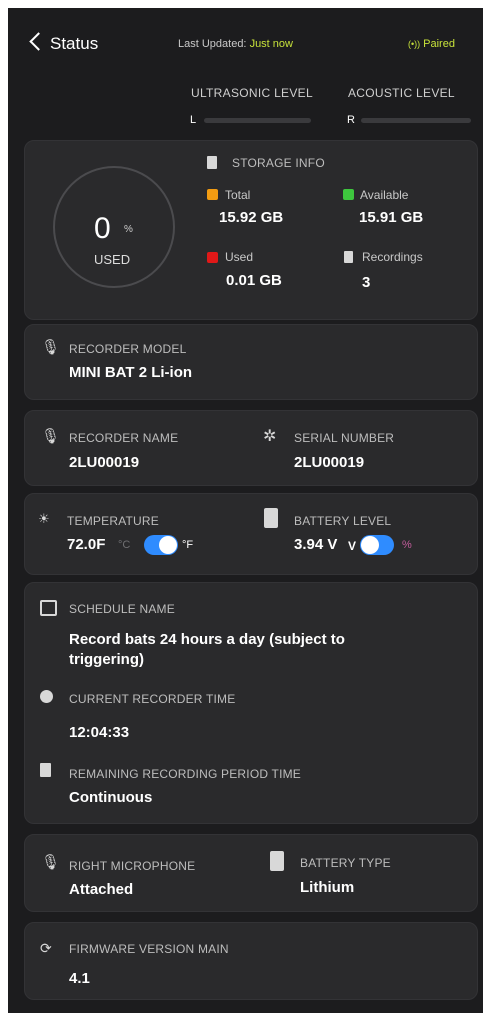 The width and height of the screenshot is (491, 1021). I want to click on battery-type-value: Lithium, so click(327, 887).